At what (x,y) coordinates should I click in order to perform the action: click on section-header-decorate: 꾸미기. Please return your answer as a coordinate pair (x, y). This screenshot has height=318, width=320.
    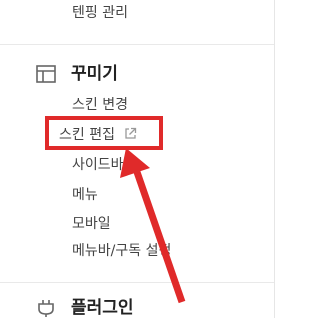
    Looking at the image, I should click on (77, 74).